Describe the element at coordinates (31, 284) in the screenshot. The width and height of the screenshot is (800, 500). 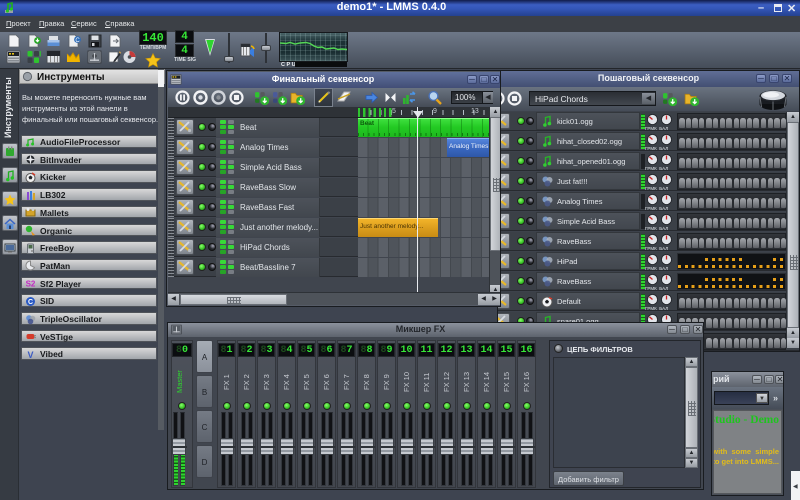
I see `svg-text: S2` at that location.